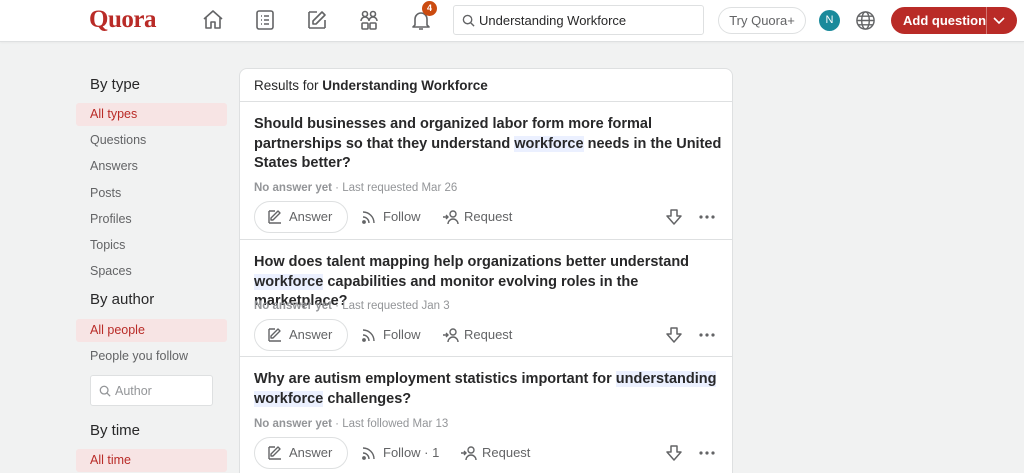 This screenshot has height=473, width=1024. I want to click on top-nav-bar: Quora 4 Try Quora+ N Add question, so click(512, 21).